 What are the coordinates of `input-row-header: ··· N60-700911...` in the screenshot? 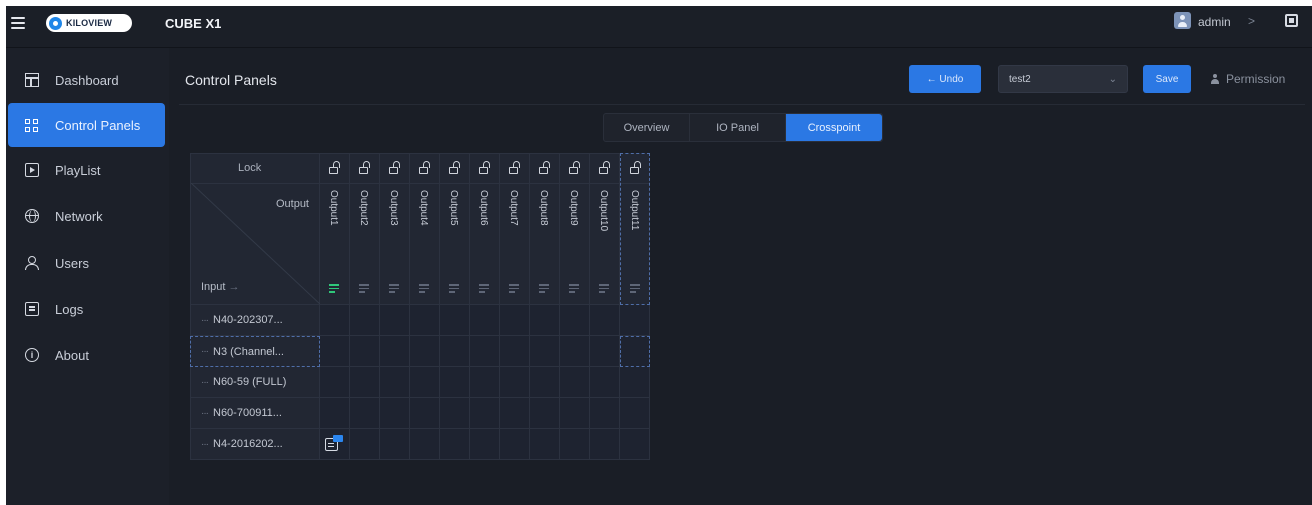 It's located at (255, 413).